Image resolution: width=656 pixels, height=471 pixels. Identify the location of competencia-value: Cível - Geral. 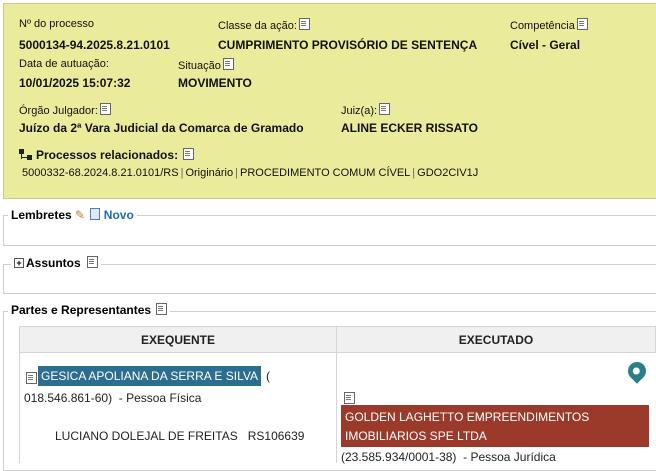
(545, 45).